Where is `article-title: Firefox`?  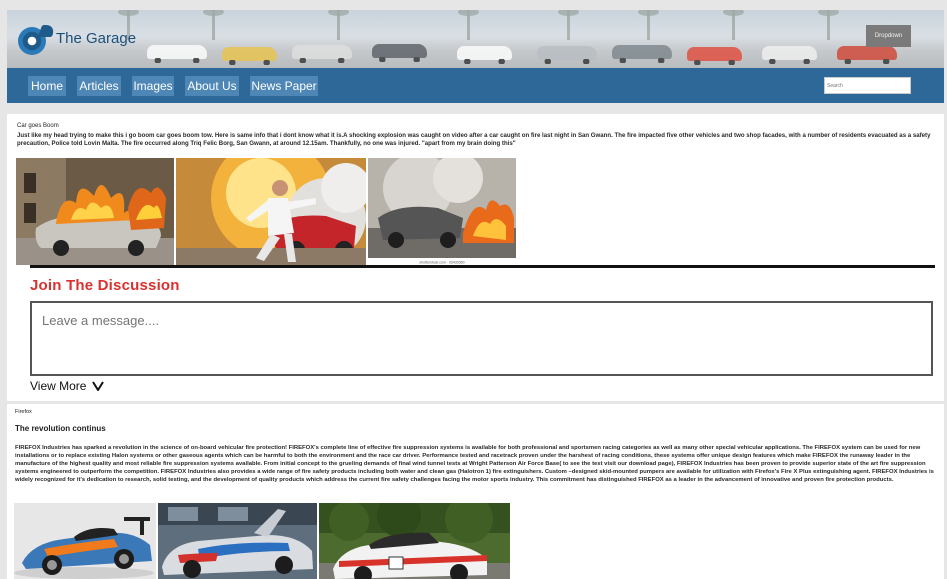
article-title: Firefox is located at coordinates (23, 412).